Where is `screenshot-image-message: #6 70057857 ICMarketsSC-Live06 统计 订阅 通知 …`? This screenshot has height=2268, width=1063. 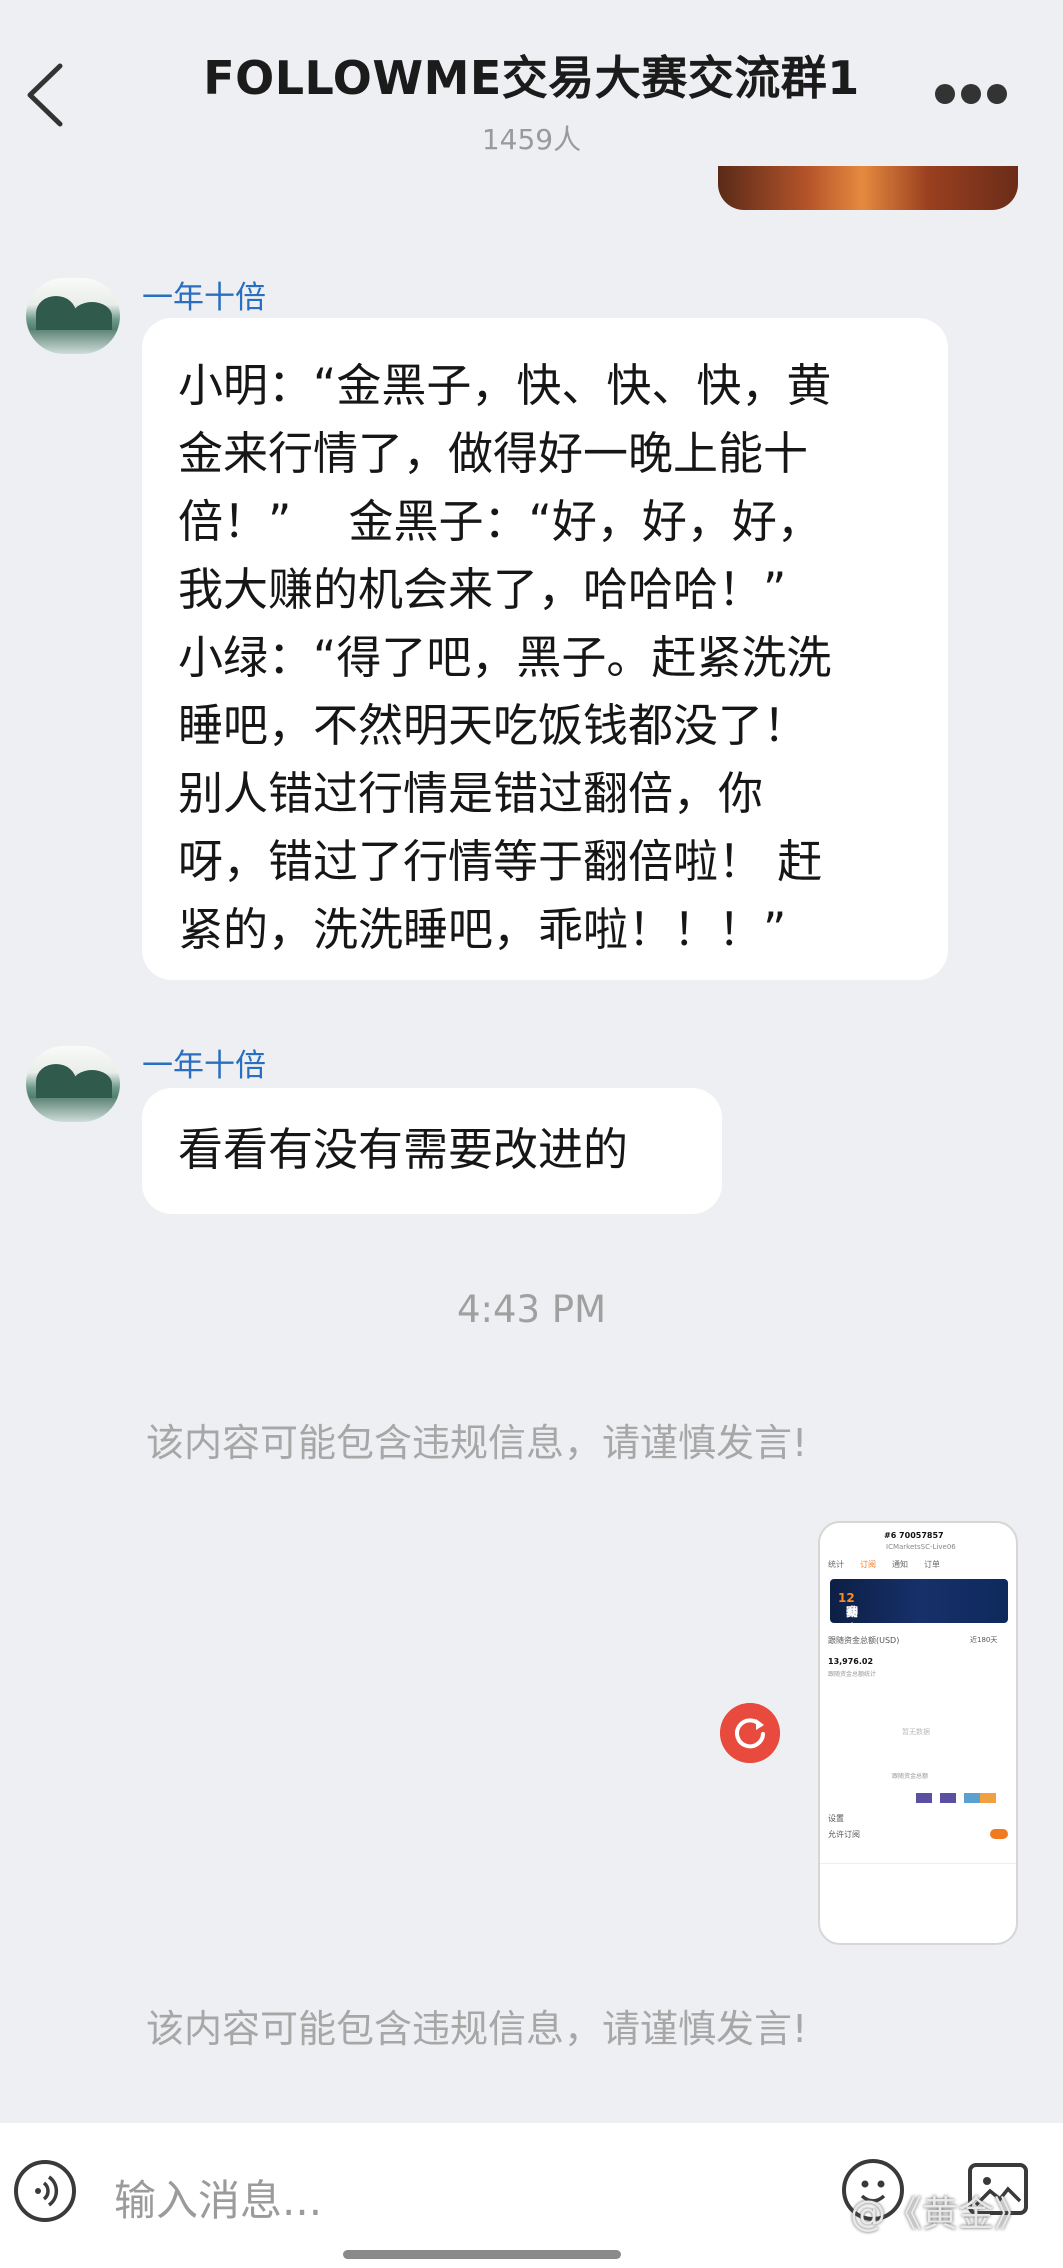 screenshot-image-message: #6 70057857 ICMarketsSC-Live06 统计 订阅 通知 … is located at coordinates (918, 1733).